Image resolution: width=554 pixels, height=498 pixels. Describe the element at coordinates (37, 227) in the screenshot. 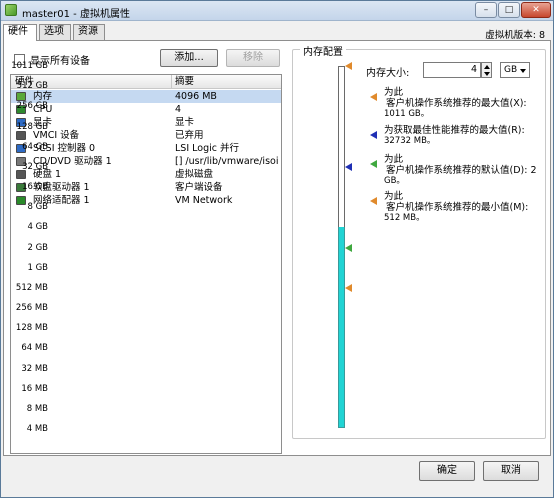

I see `scale-tick-label: 4 GB` at that location.